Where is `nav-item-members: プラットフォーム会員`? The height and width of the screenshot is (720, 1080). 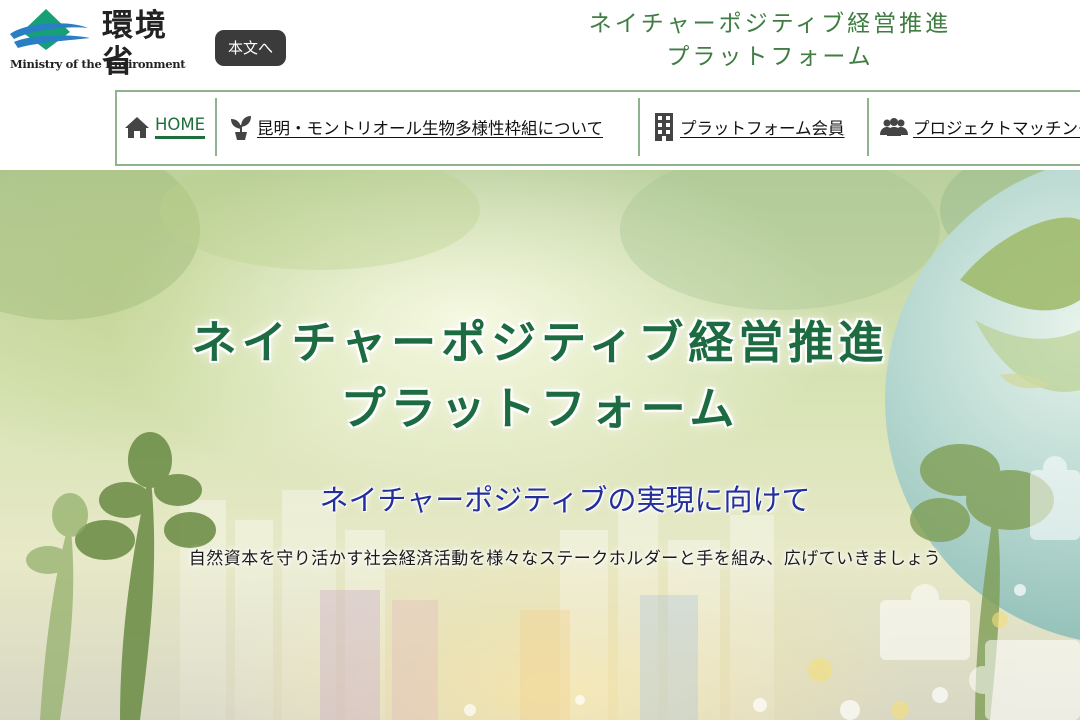
nav-item-members: プラットフォーム会員 is located at coordinates (748, 127).